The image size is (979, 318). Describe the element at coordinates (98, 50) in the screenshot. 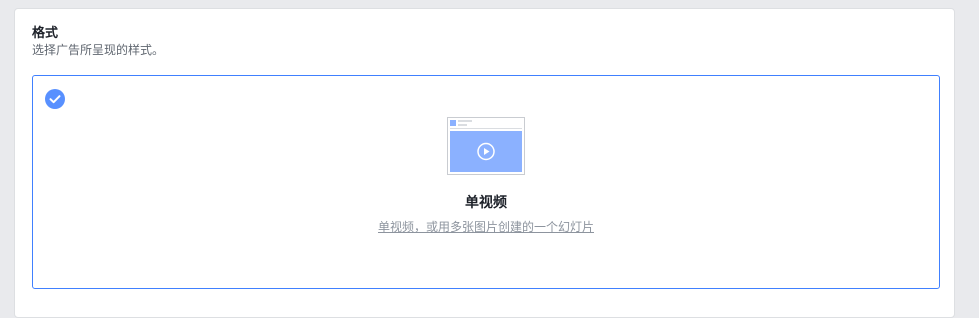

I see `section-subtitle: 选择广告所呈现的样式。` at that location.